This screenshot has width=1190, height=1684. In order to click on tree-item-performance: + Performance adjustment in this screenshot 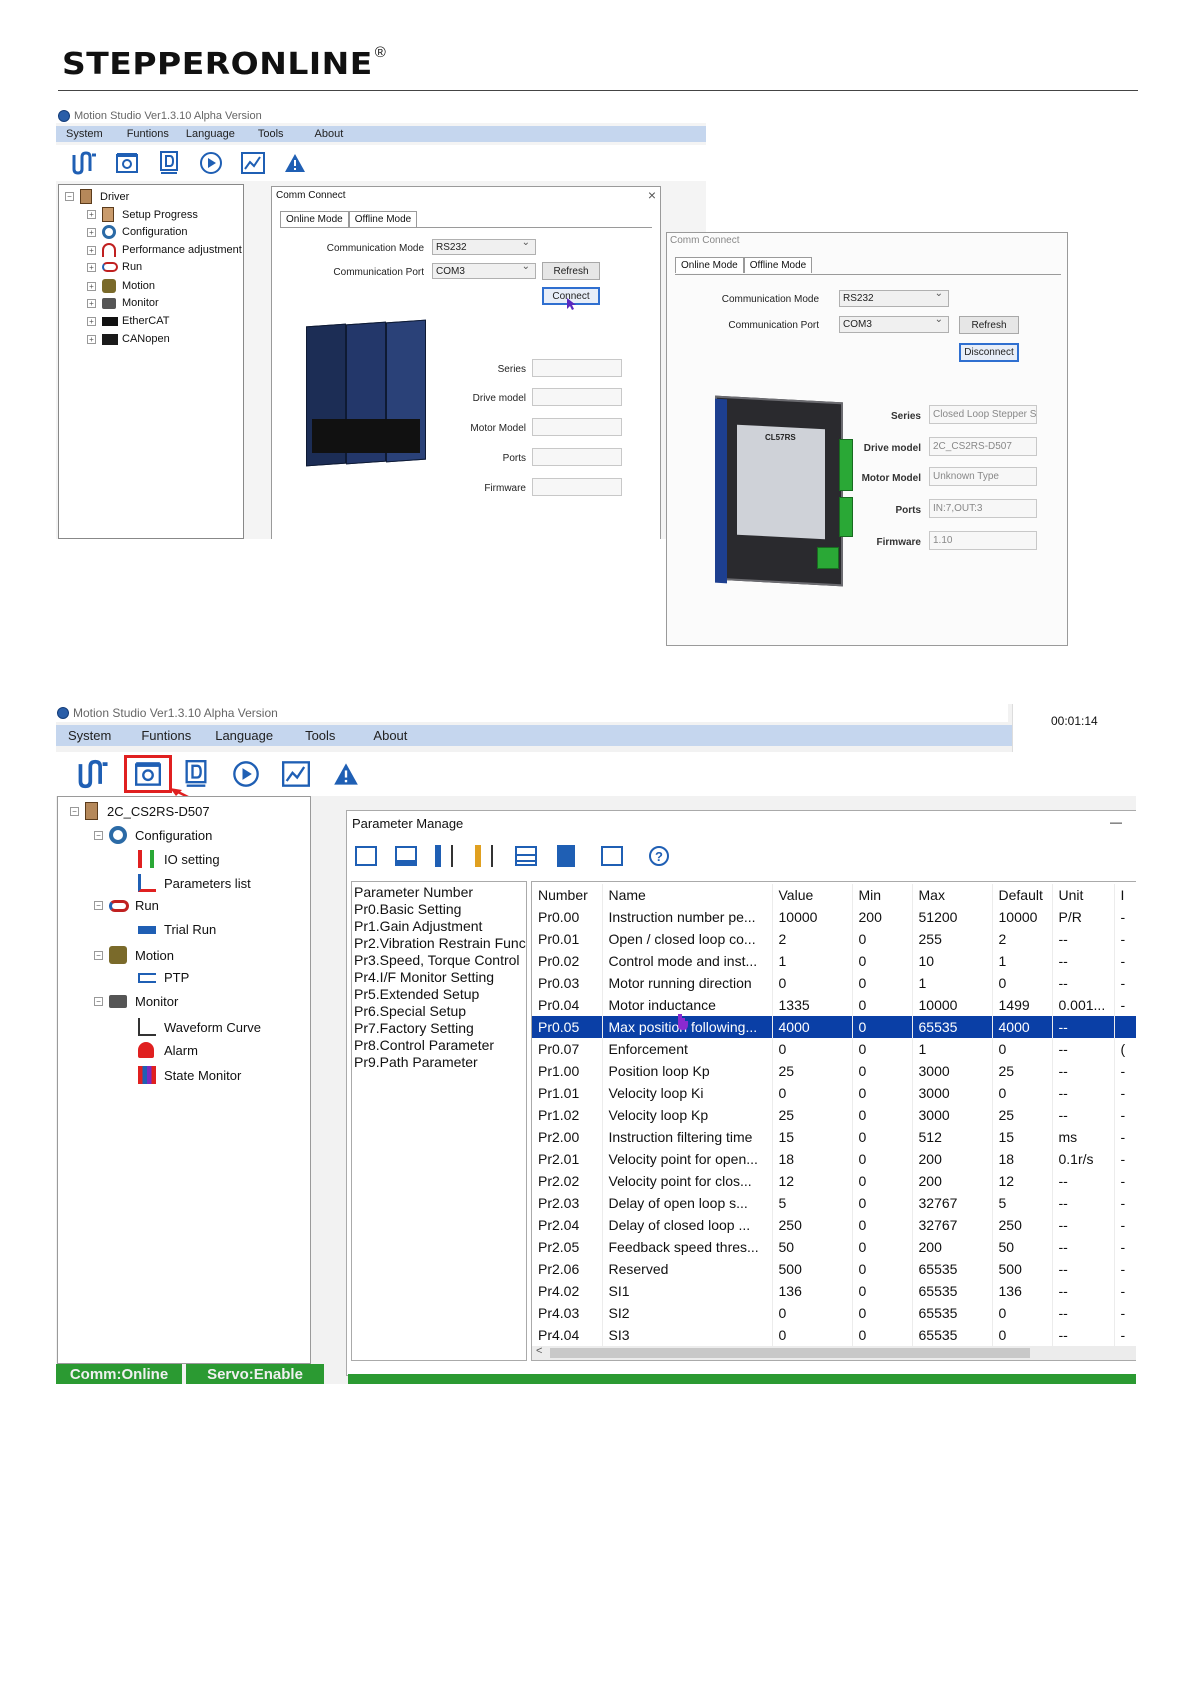, I will do `click(164, 250)`.